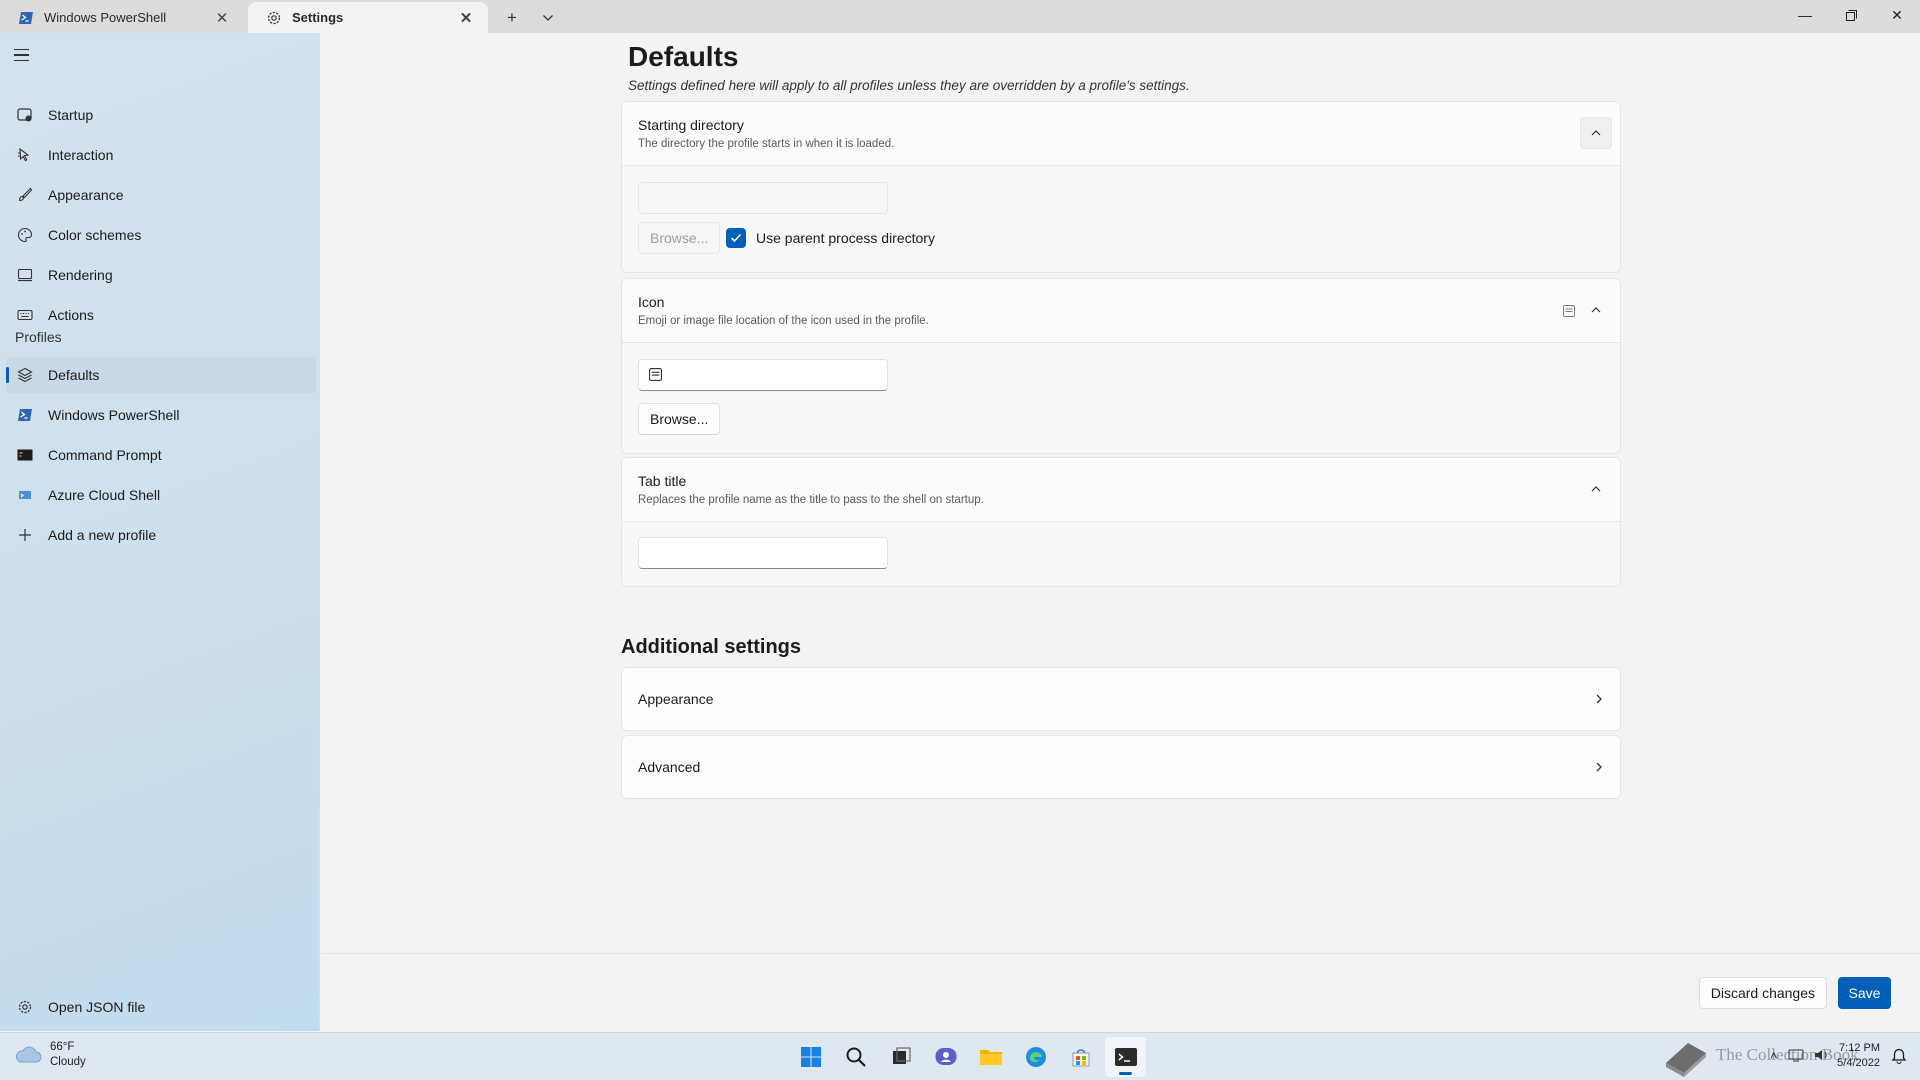 The width and height of the screenshot is (1920, 1080). What do you see at coordinates (25, 155) in the screenshot?
I see `interaction-icon` at bounding box center [25, 155].